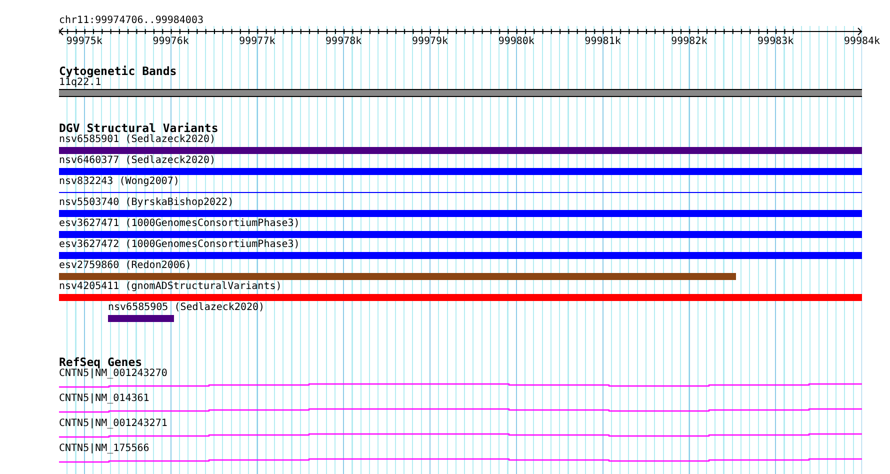  Describe the element at coordinates (118, 71) in the screenshot. I see `track-title: Cytogenetic Bands` at that location.